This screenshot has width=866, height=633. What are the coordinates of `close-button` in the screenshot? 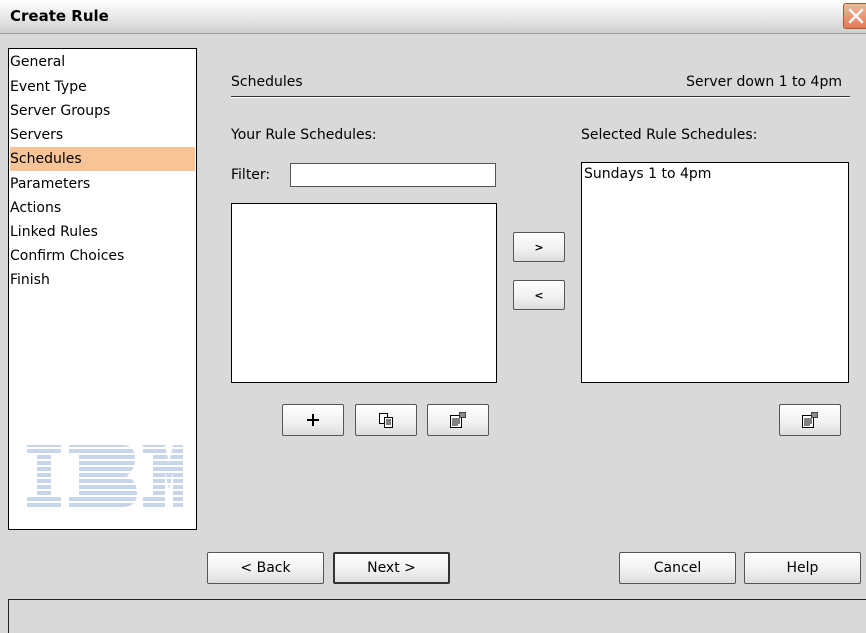 It's located at (854, 16).